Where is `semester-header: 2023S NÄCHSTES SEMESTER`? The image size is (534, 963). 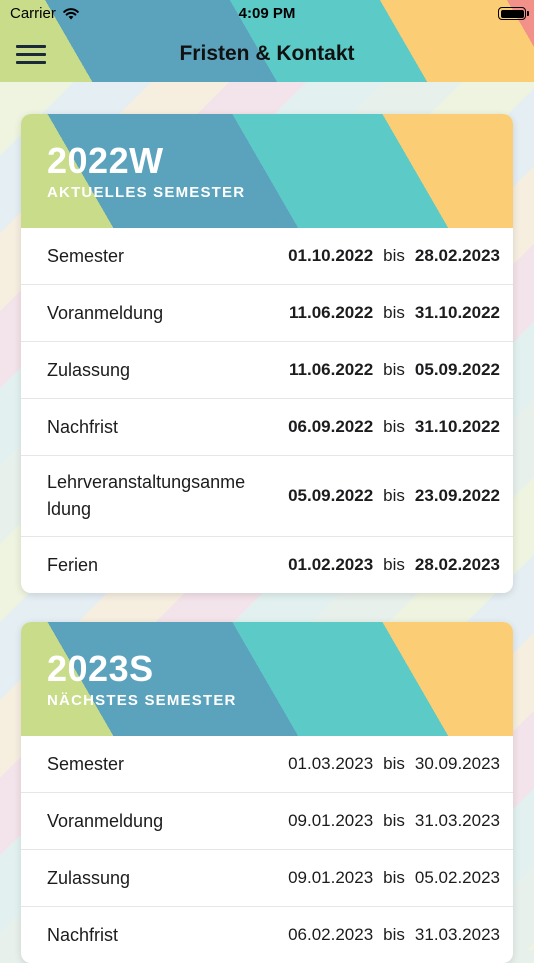 semester-header: 2023S NÄCHSTES SEMESTER is located at coordinates (267, 679).